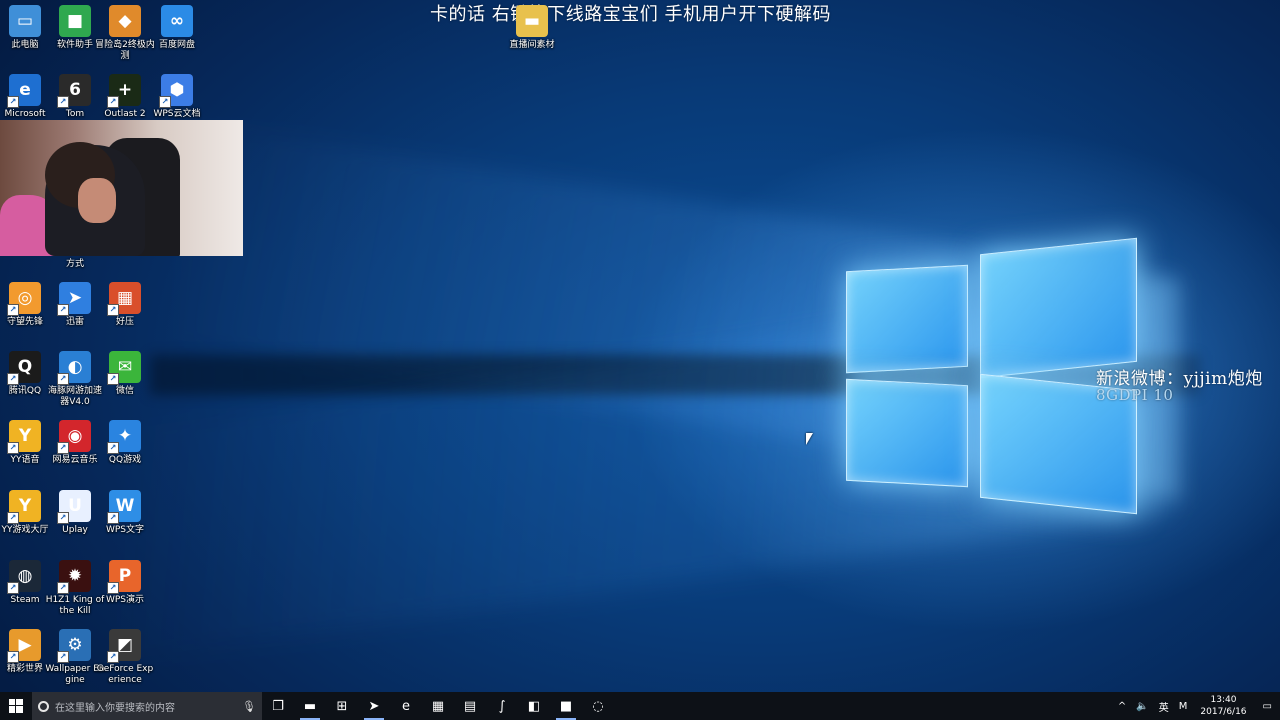 This screenshot has height=720, width=1280. What do you see at coordinates (125, 460) in the screenshot?
I see `desktop-icon-label: QQ游戏` at bounding box center [125, 460].